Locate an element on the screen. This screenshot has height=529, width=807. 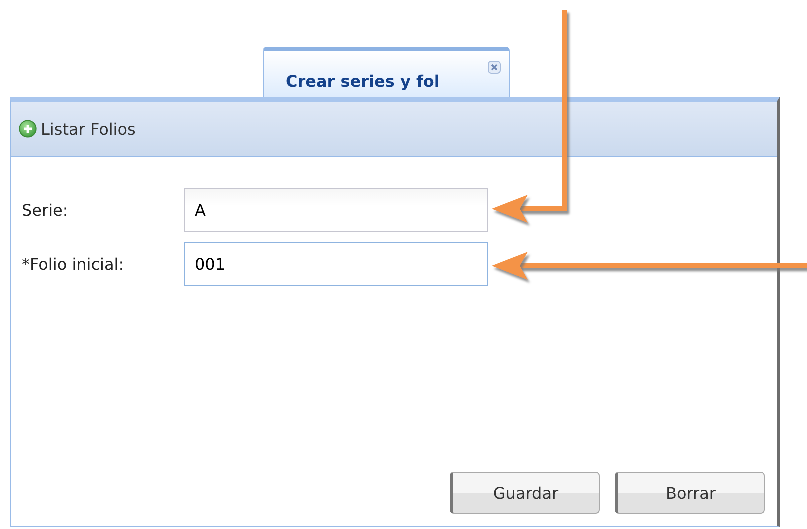
tab: Crear series y fol is located at coordinates (386, 72).